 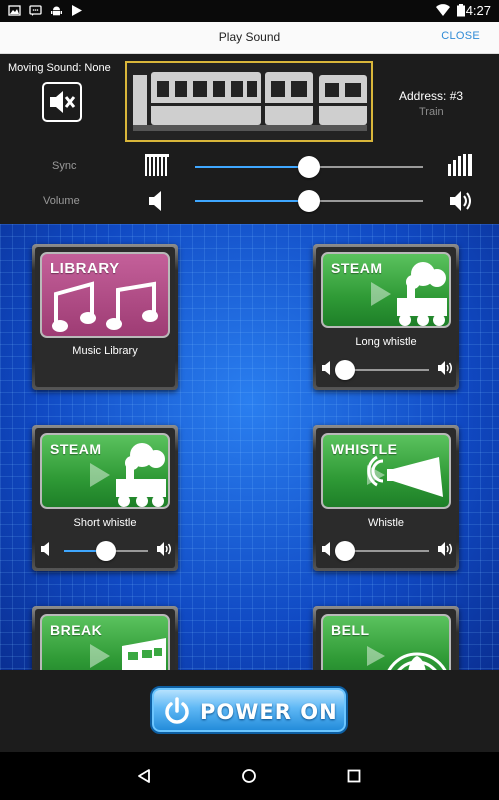 I want to click on power-on-button: POWER ON, so click(x=249, y=710).